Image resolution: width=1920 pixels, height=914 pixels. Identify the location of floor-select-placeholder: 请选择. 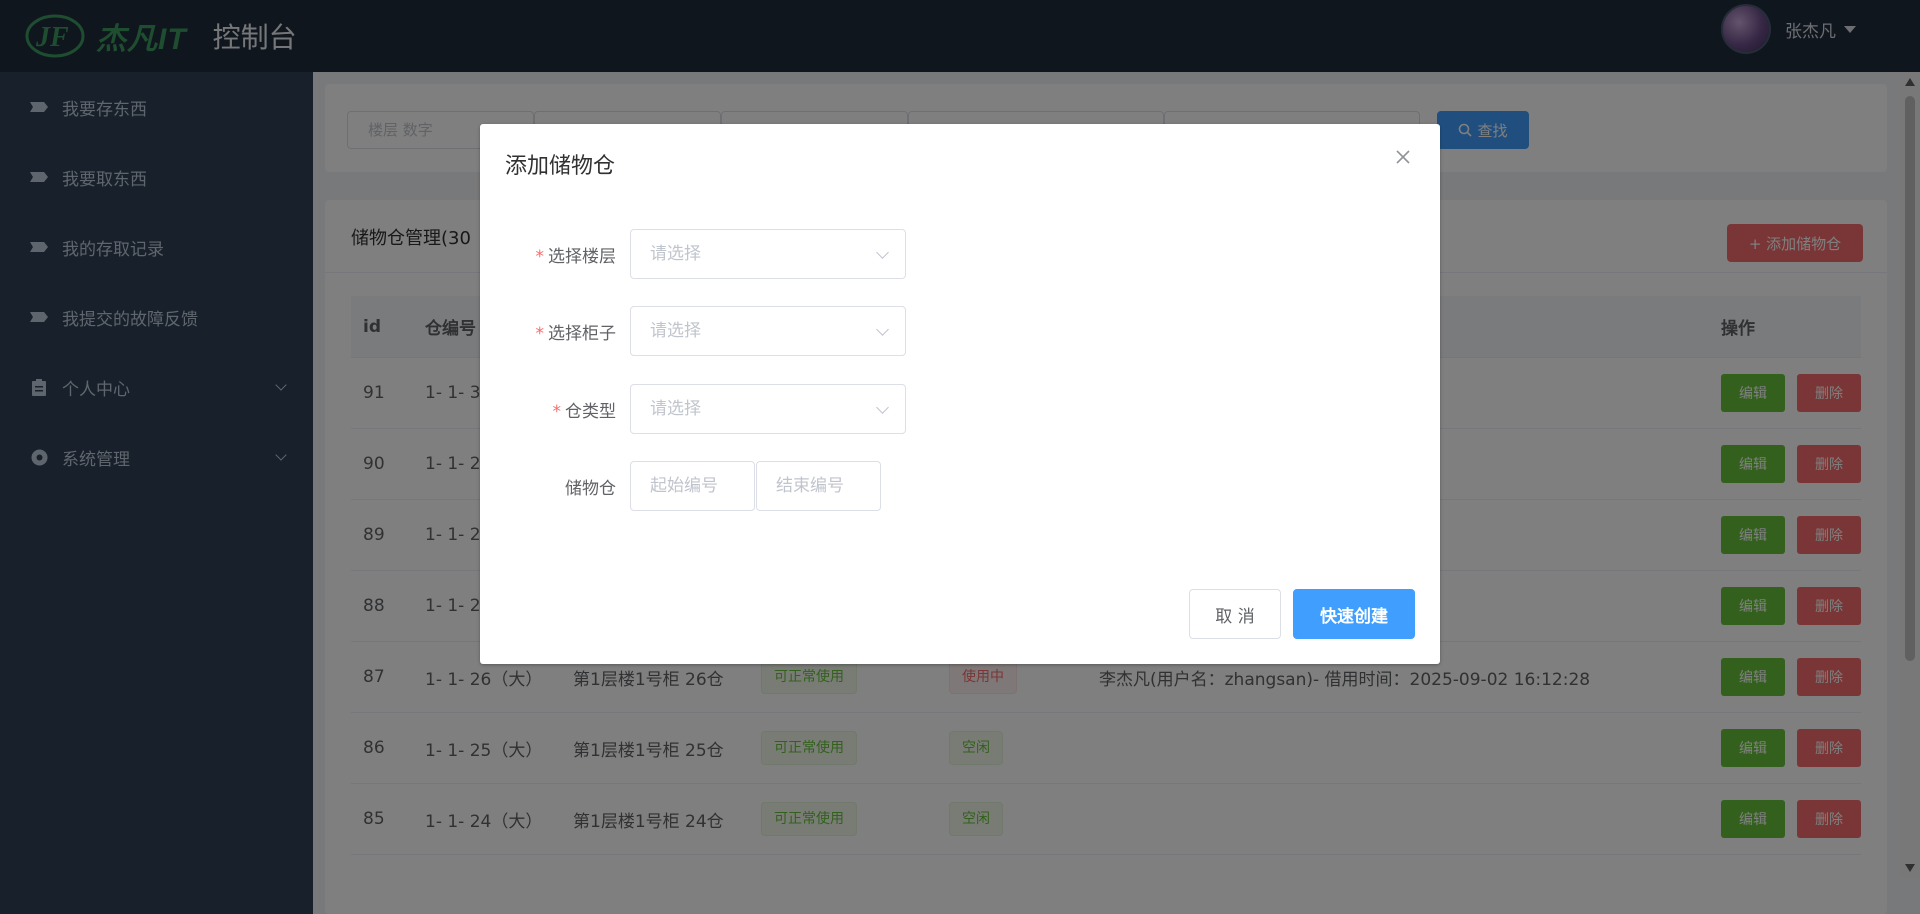
(675, 254).